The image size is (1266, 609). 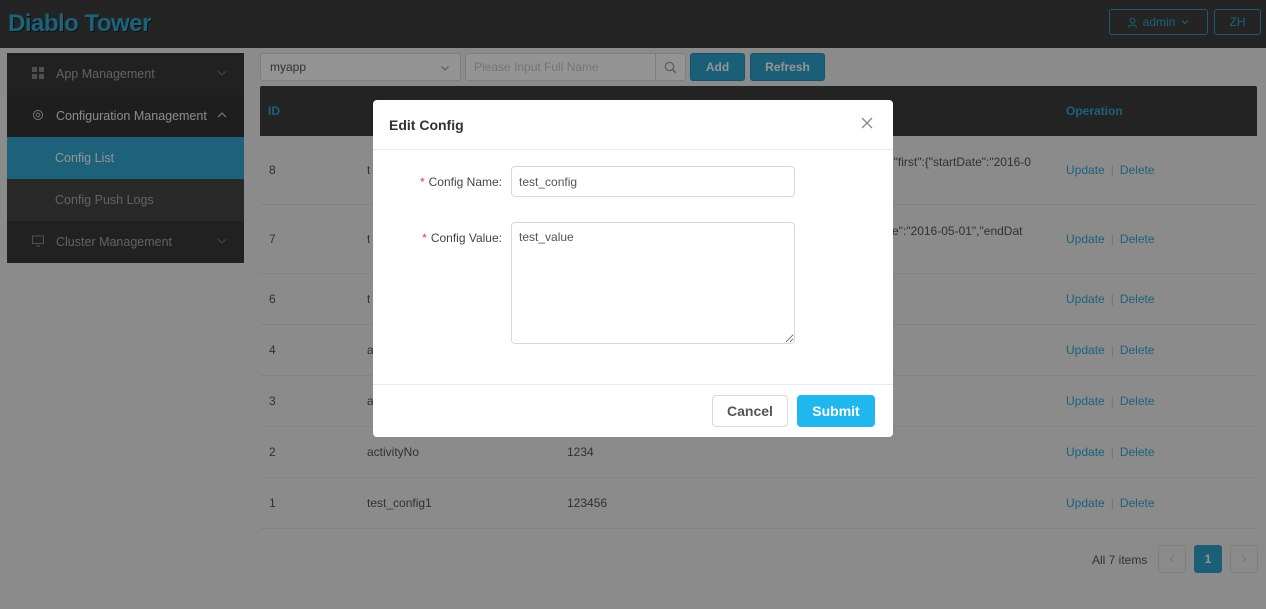 I want to click on submit-button: Submit, so click(x=836, y=411).